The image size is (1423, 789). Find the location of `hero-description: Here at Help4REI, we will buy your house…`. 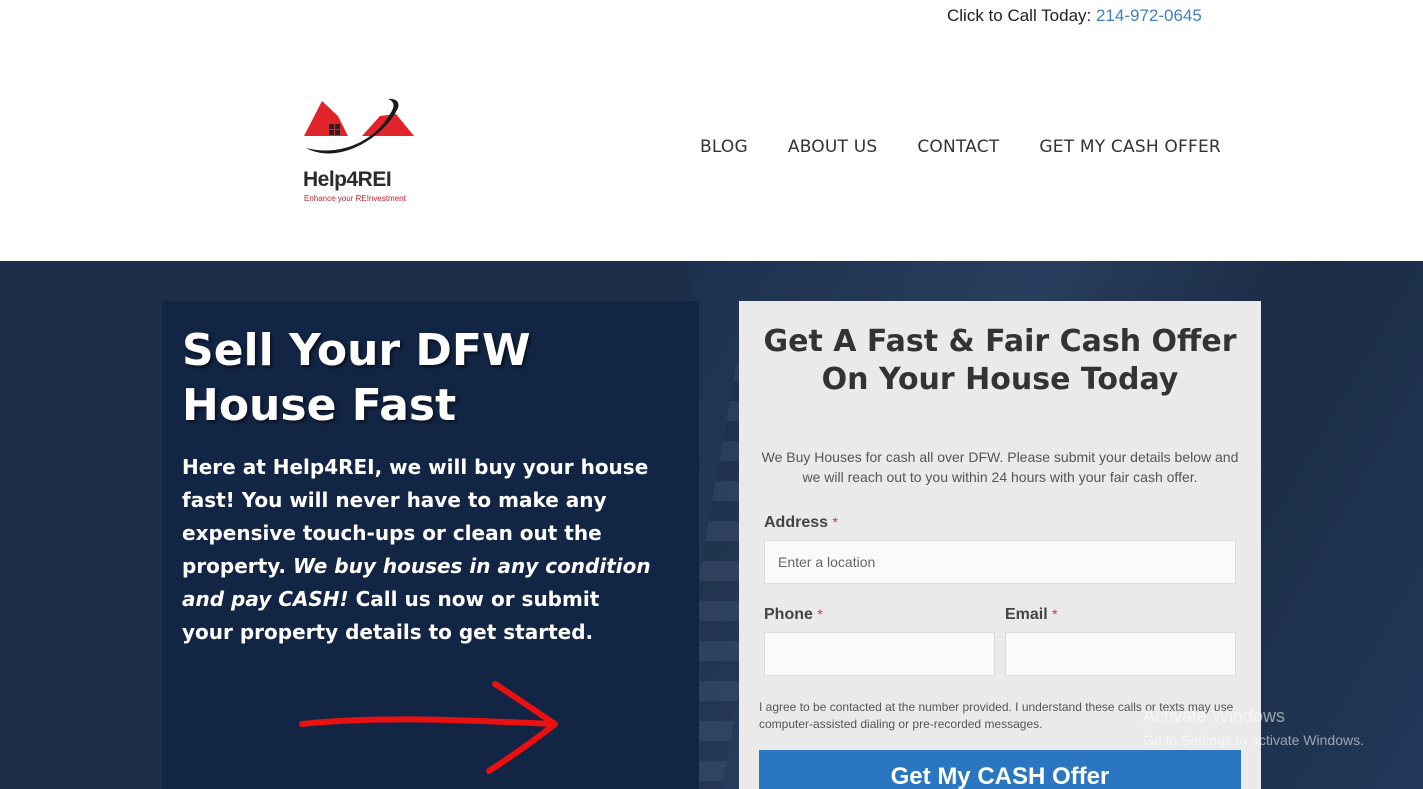

hero-description: Here at Help4REI, we will buy your house… is located at coordinates (417, 550).